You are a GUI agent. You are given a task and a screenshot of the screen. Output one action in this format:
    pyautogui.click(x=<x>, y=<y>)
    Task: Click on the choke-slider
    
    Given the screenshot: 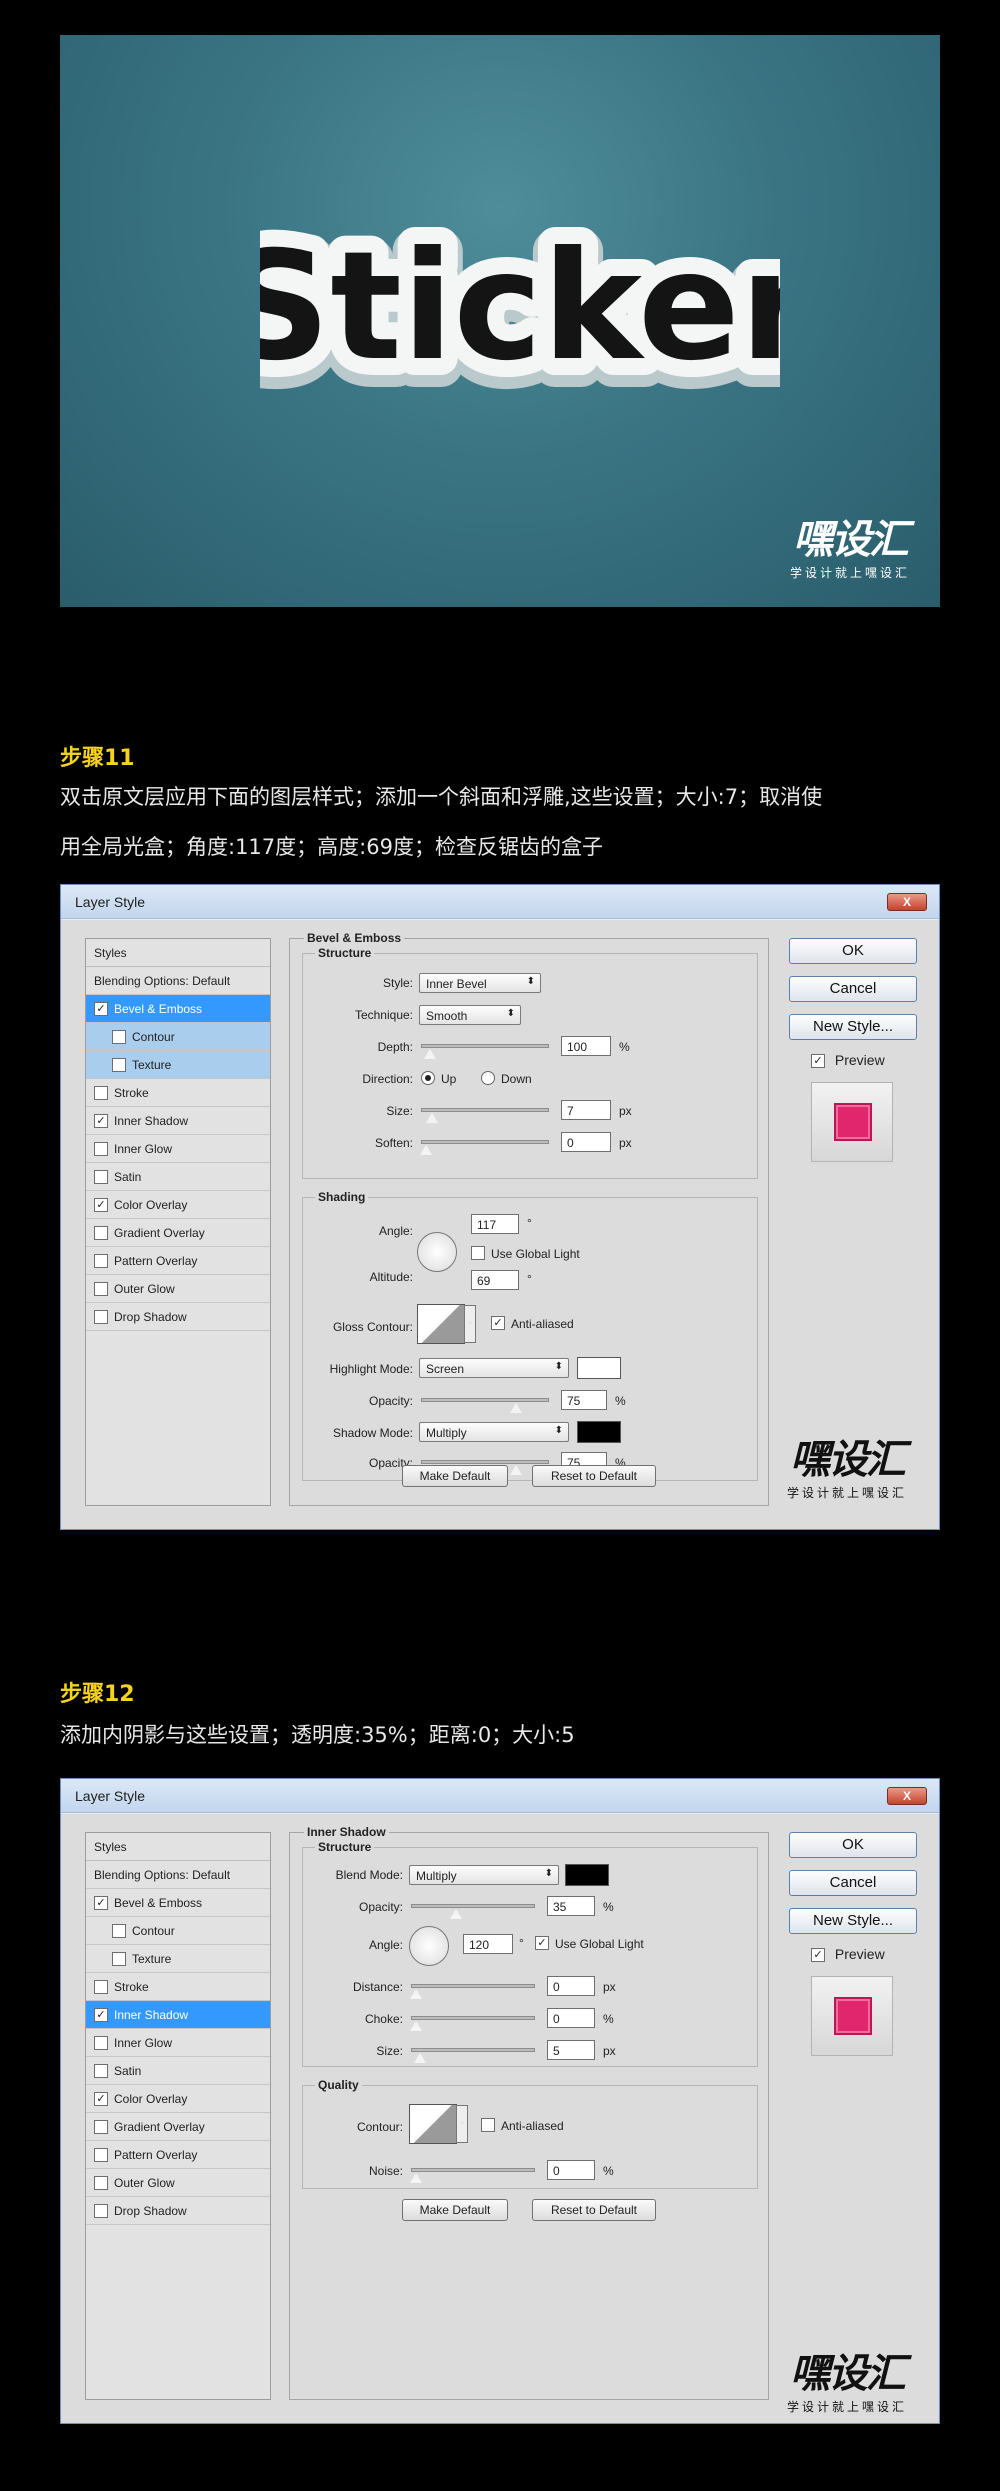 What is the action you would take?
    pyautogui.click(x=472, y=2024)
    